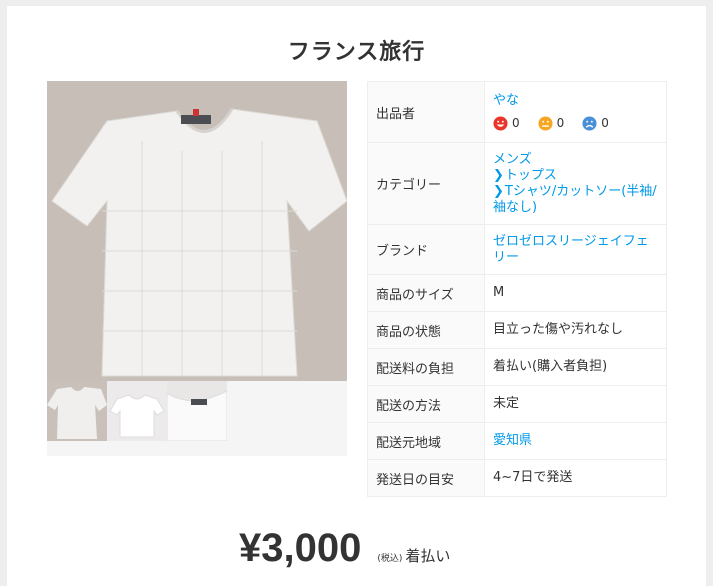 The image size is (713, 586). I want to click on shipping-method-label: 配送の方法, so click(426, 404).